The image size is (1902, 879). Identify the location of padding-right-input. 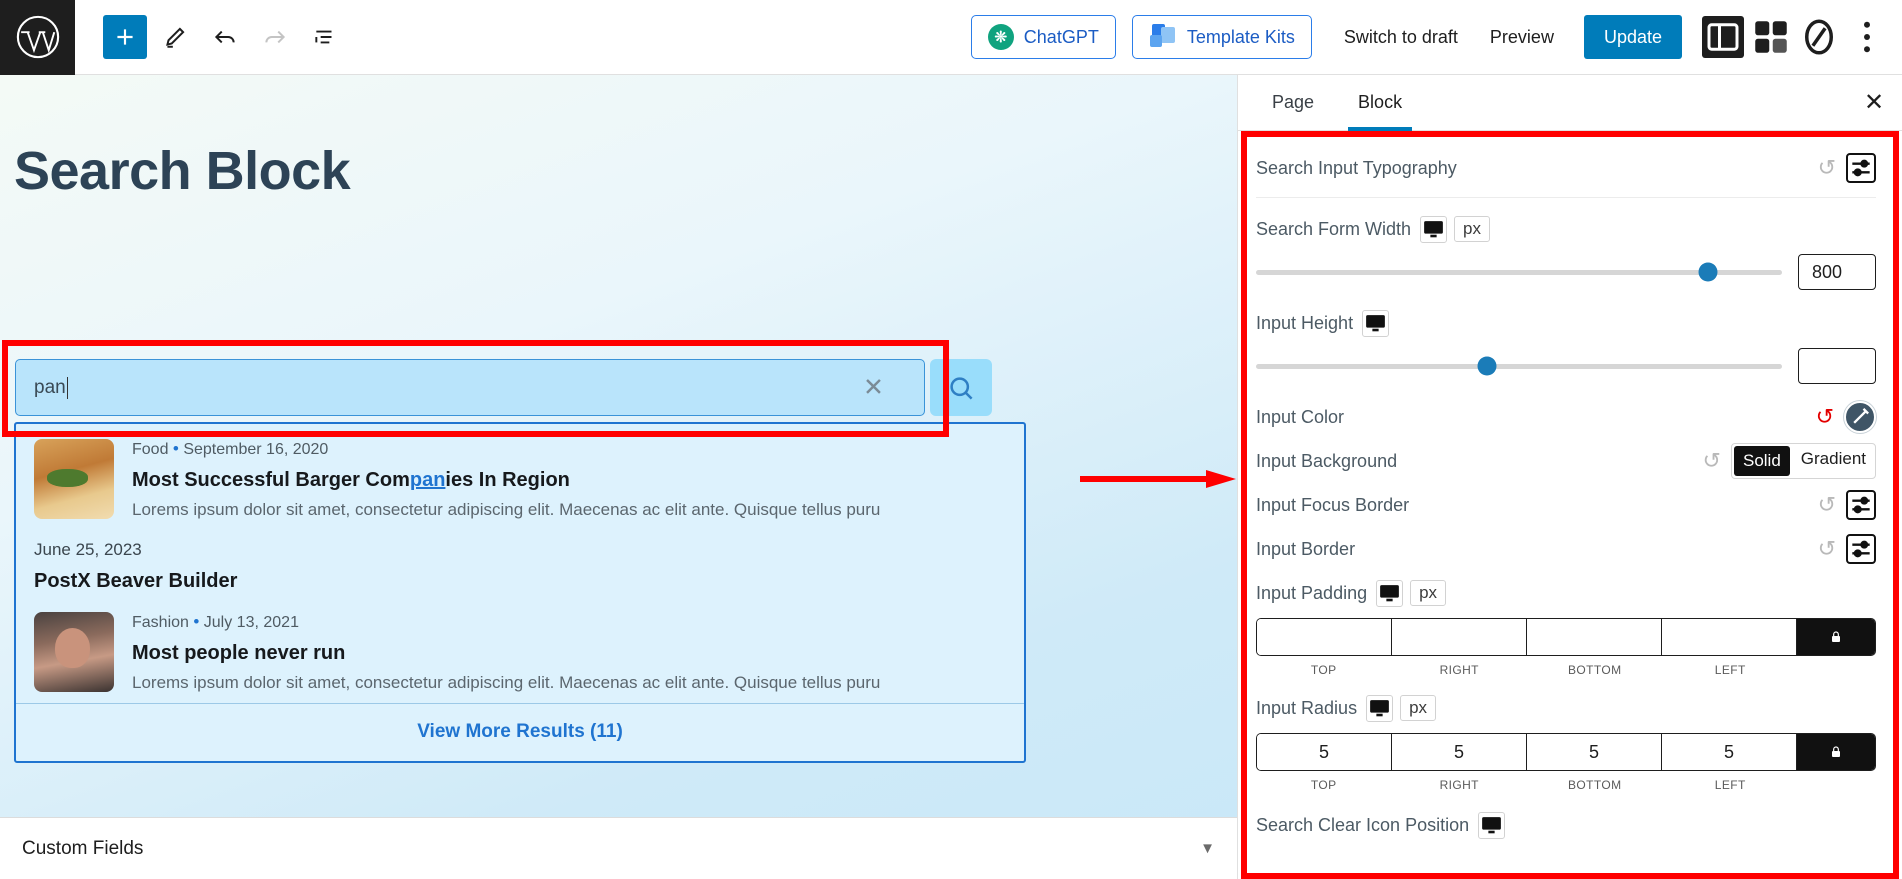
(1459, 637).